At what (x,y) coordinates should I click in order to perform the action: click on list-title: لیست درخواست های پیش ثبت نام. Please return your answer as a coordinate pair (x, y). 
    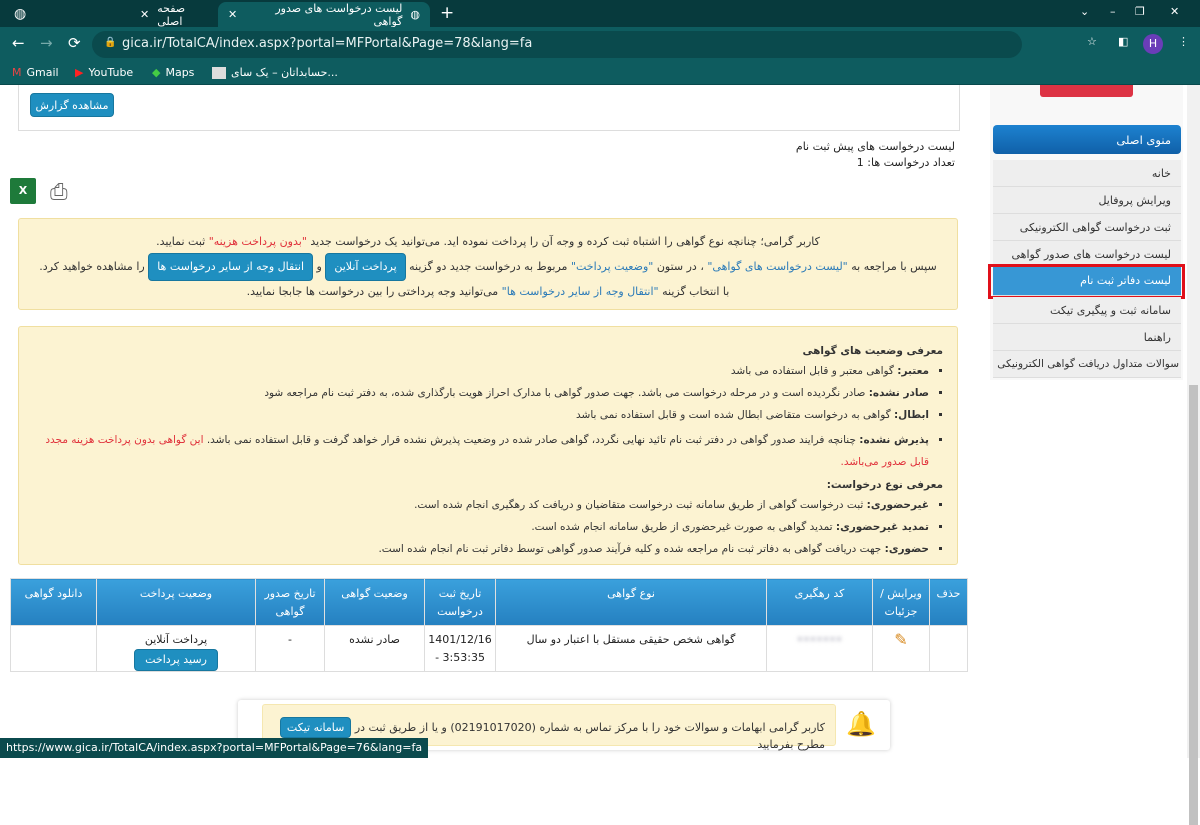
    Looking at the image, I should click on (875, 146).